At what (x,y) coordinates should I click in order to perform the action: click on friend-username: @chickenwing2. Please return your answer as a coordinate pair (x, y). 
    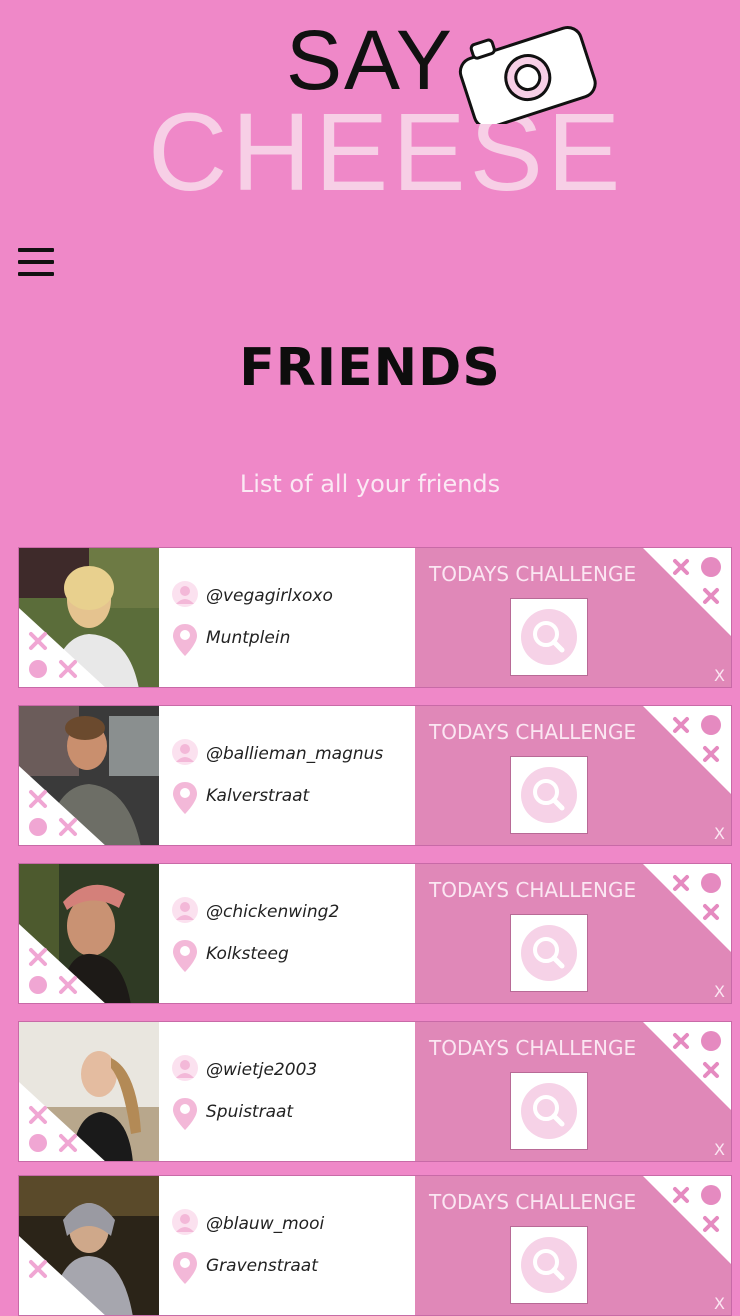
    Looking at the image, I should click on (273, 912).